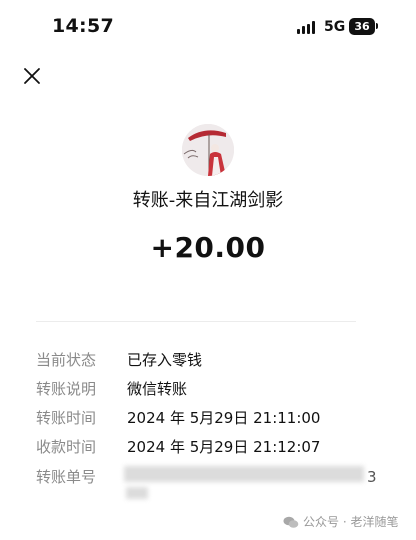  What do you see at coordinates (66, 477) in the screenshot?
I see `detail-label: 转账单号` at bounding box center [66, 477].